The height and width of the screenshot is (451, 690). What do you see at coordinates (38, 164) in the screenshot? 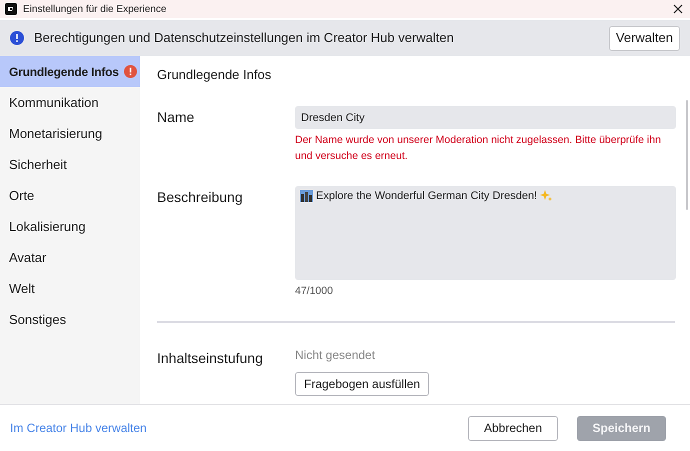
I see `sidebar-item: Sicherheit` at bounding box center [38, 164].